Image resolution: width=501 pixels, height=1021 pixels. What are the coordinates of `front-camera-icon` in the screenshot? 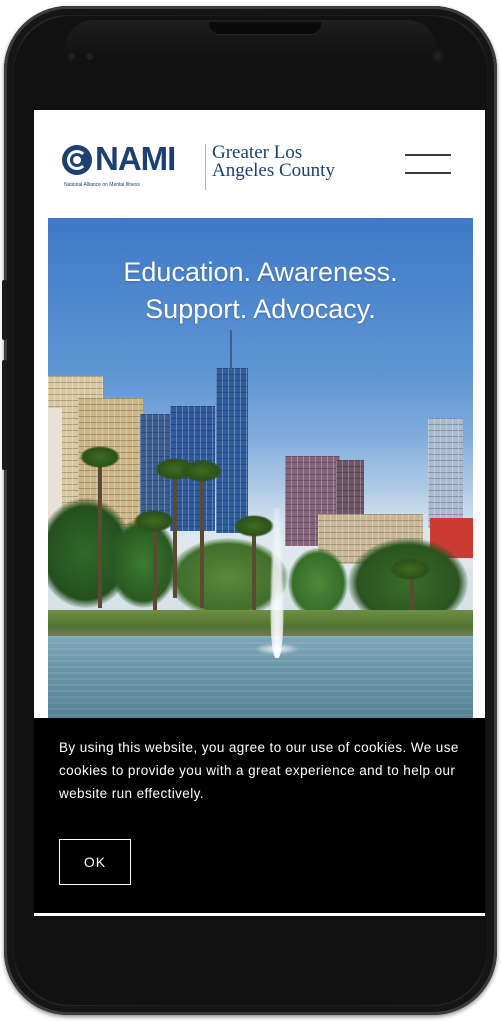 It's located at (438, 56).